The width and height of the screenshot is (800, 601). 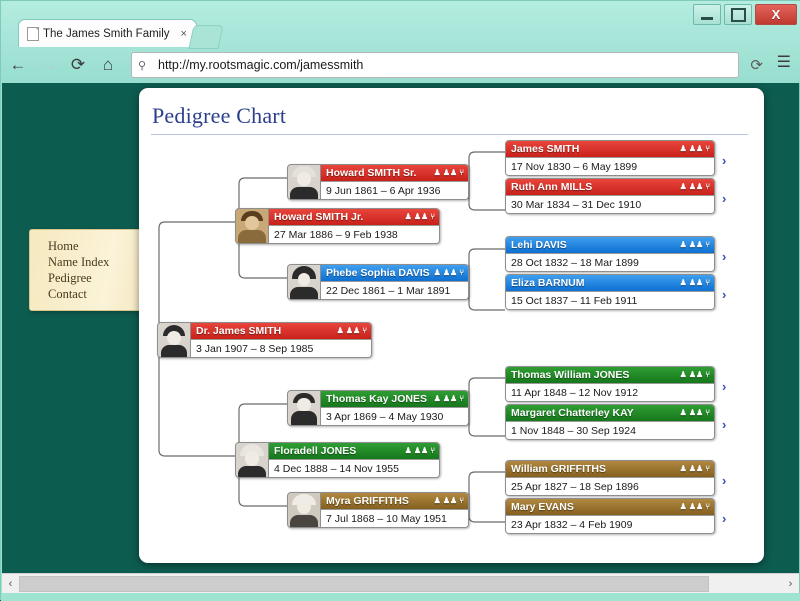 What do you see at coordinates (108, 65) in the screenshot?
I see `home-button: ⌂` at bounding box center [108, 65].